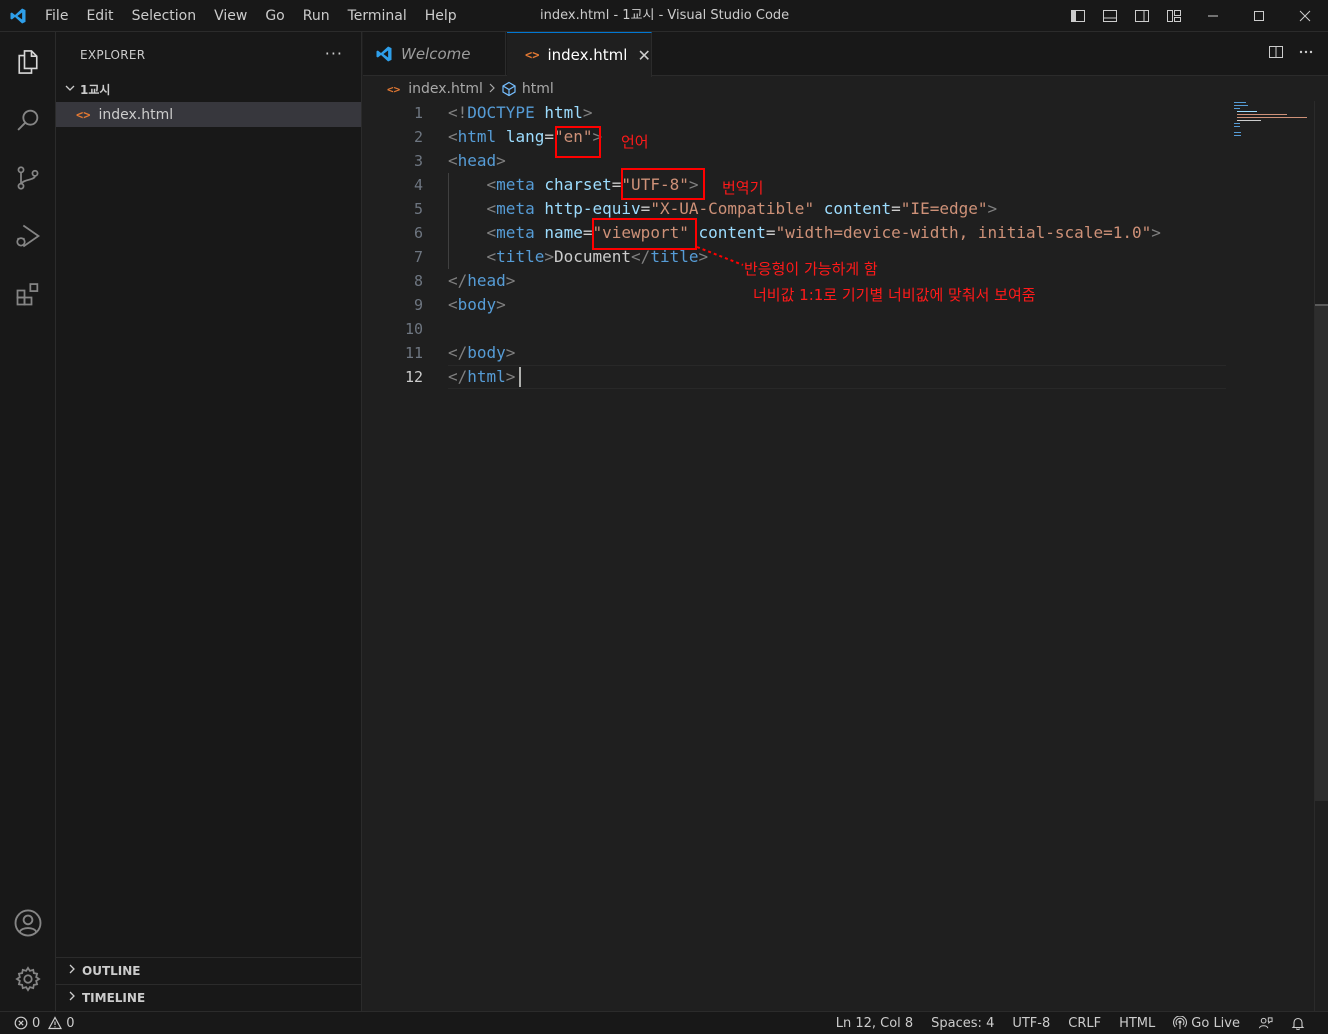 Image resolution: width=1328 pixels, height=1034 pixels. What do you see at coordinates (837, 377) in the screenshot?
I see `current-line-highlight` at bounding box center [837, 377].